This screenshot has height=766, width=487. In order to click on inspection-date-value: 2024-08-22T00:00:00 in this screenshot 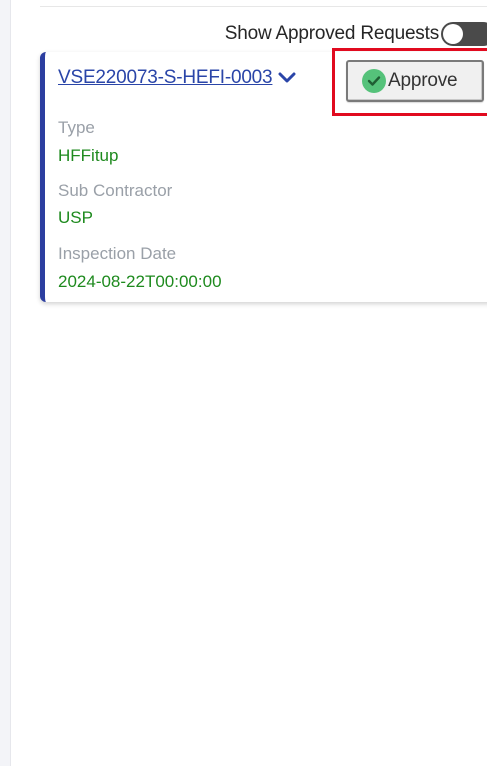, I will do `click(140, 281)`.